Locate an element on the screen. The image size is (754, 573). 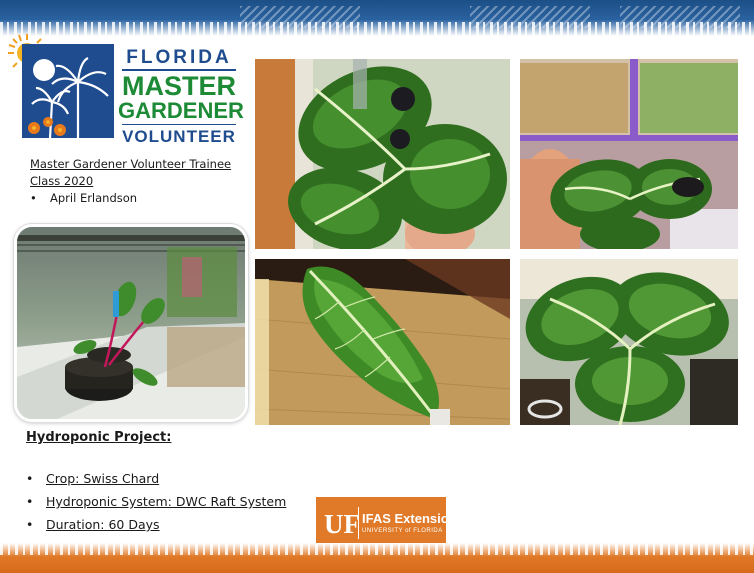
trainee-name: April Erlandson is located at coordinates (94, 198).